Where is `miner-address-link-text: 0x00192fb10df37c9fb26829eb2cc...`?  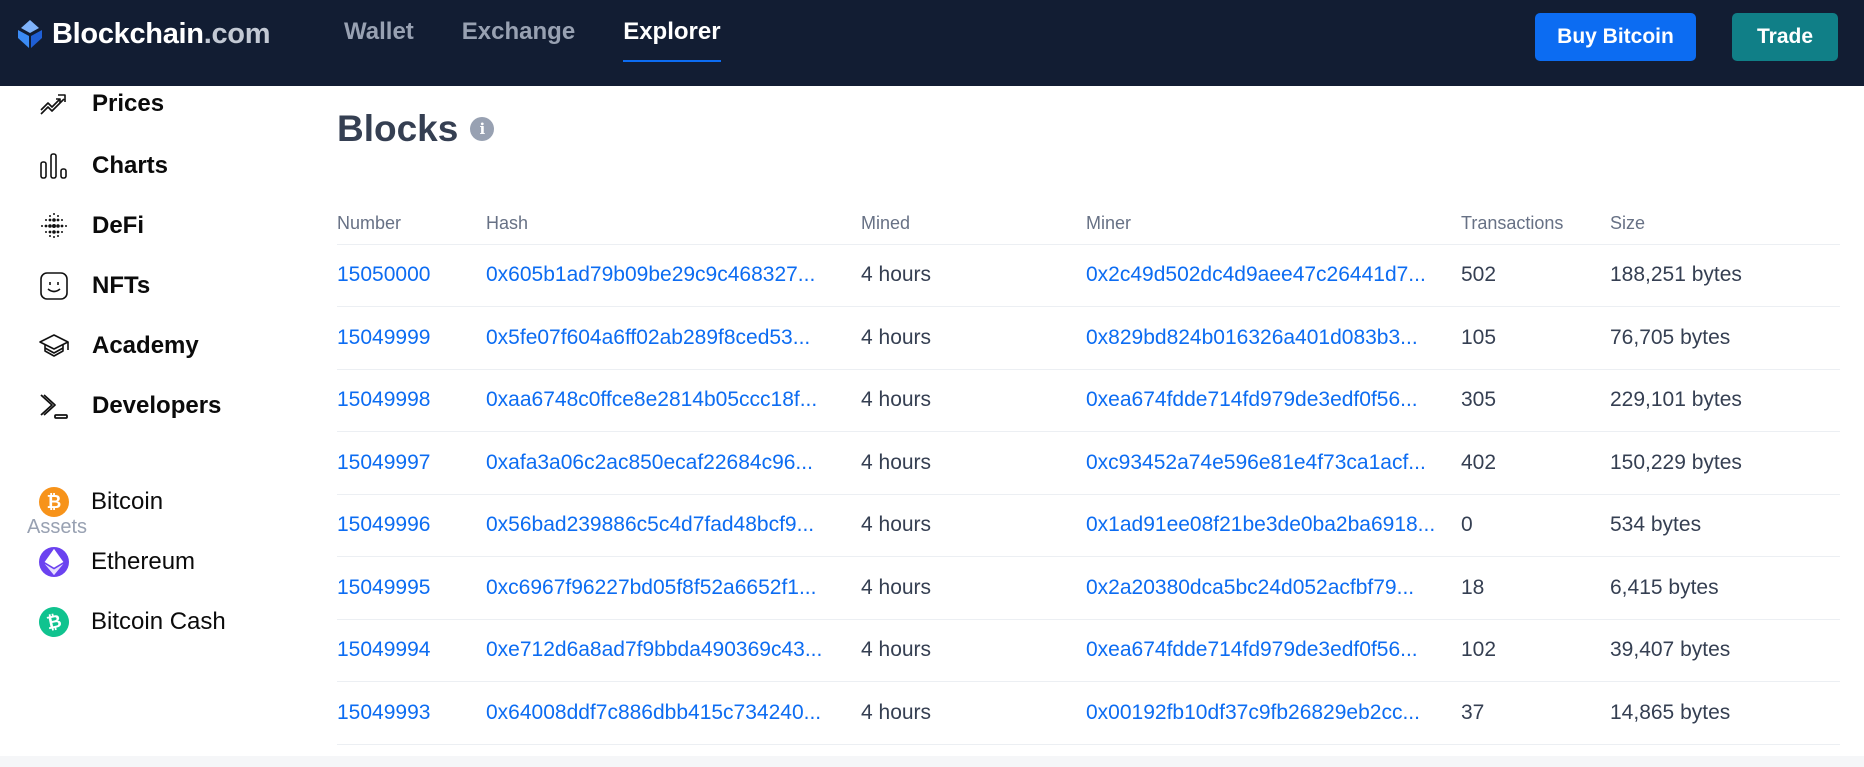
miner-address-link-text: 0x00192fb10df37c9fb26829eb2cc... is located at coordinates (1253, 713).